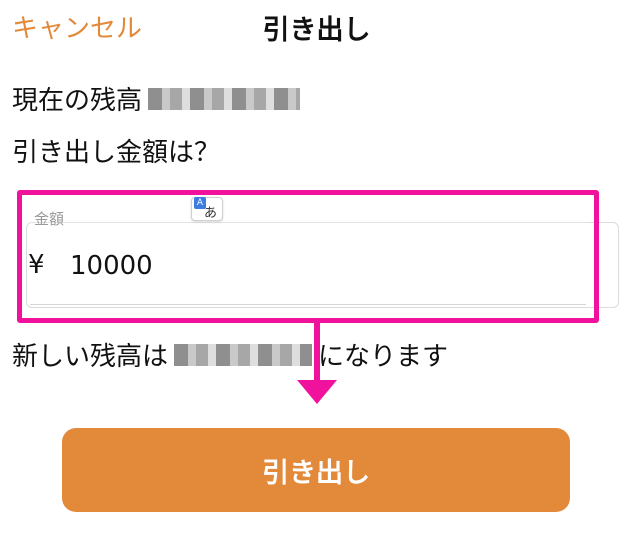 The width and height of the screenshot is (633, 545). Describe the element at coordinates (317, 392) in the screenshot. I see `annotation-arrow-down-icon` at that location.